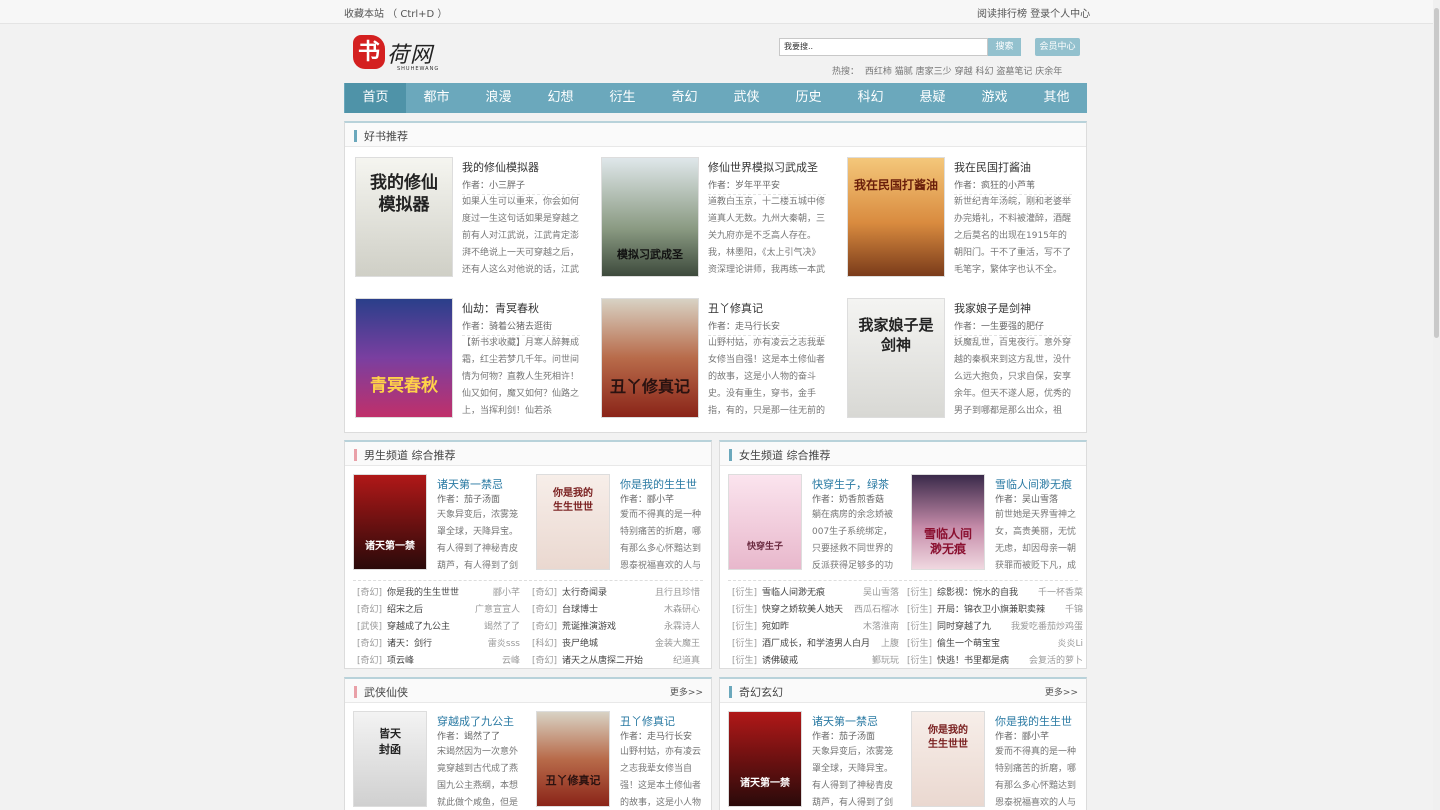 Image resolution: width=1440 pixels, height=810 pixels. I want to click on book-title: 快穿生子，绿茶, so click(850, 484).